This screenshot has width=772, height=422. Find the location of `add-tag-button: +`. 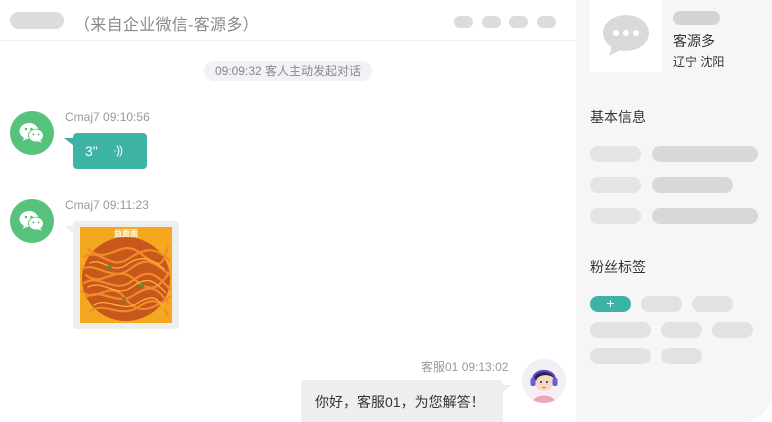

add-tag-button: + is located at coordinates (610, 304).